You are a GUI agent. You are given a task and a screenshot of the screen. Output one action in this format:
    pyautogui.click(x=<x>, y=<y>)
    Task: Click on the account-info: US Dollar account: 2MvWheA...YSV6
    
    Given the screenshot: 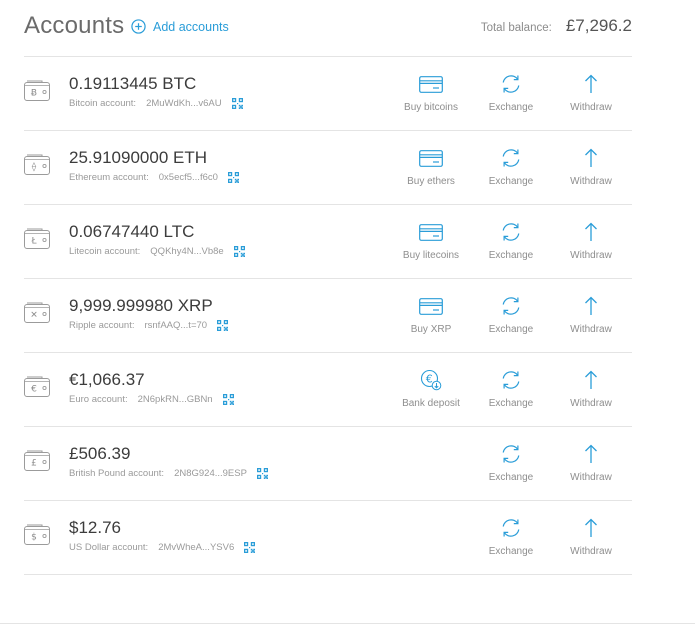 What is the action you would take?
    pyautogui.click(x=162, y=547)
    